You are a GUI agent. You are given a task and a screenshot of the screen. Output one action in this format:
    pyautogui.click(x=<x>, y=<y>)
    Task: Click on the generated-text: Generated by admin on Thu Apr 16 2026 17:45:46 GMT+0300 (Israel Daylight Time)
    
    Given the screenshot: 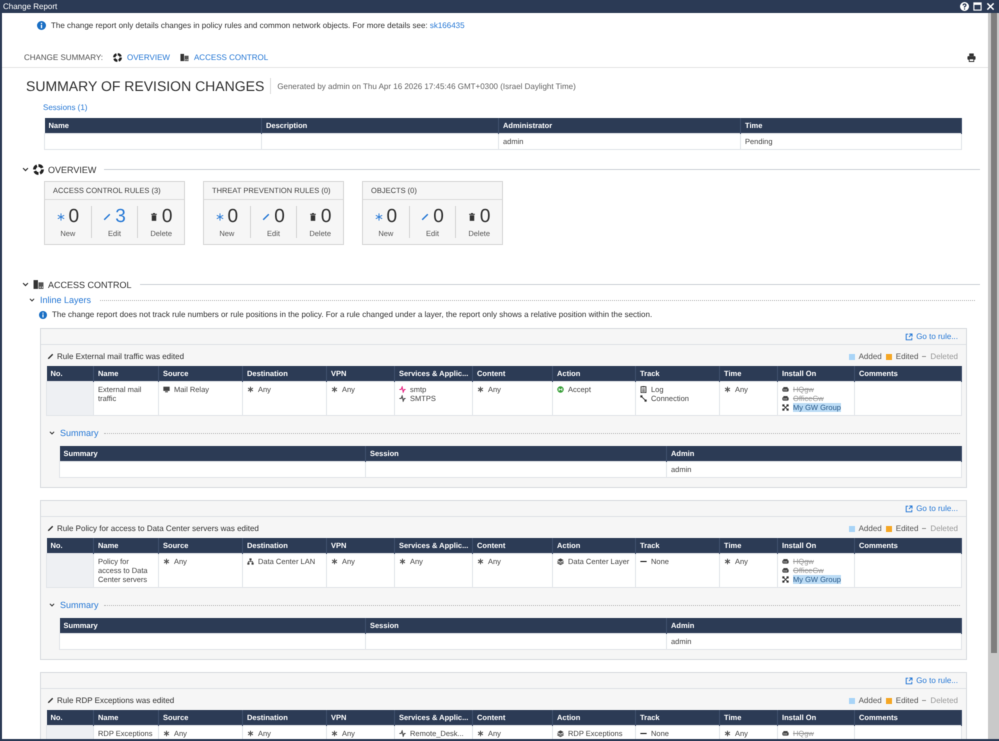 What is the action you would take?
    pyautogui.click(x=426, y=86)
    